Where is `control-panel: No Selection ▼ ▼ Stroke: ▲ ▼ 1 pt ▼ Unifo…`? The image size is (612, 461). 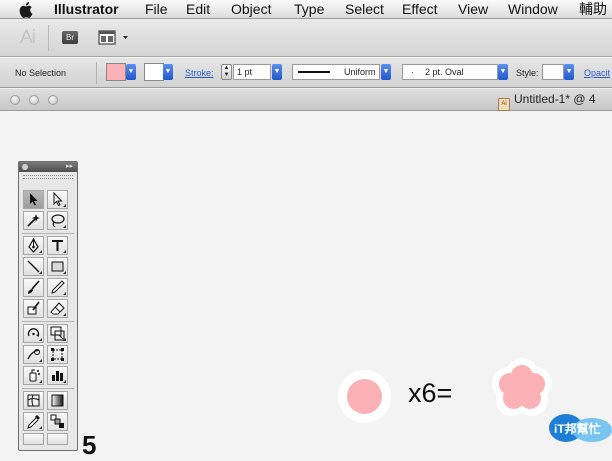 control-panel: No Selection ▼ ▼ Stroke: ▲ ▼ 1 pt ▼ Unifo… is located at coordinates (306, 73).